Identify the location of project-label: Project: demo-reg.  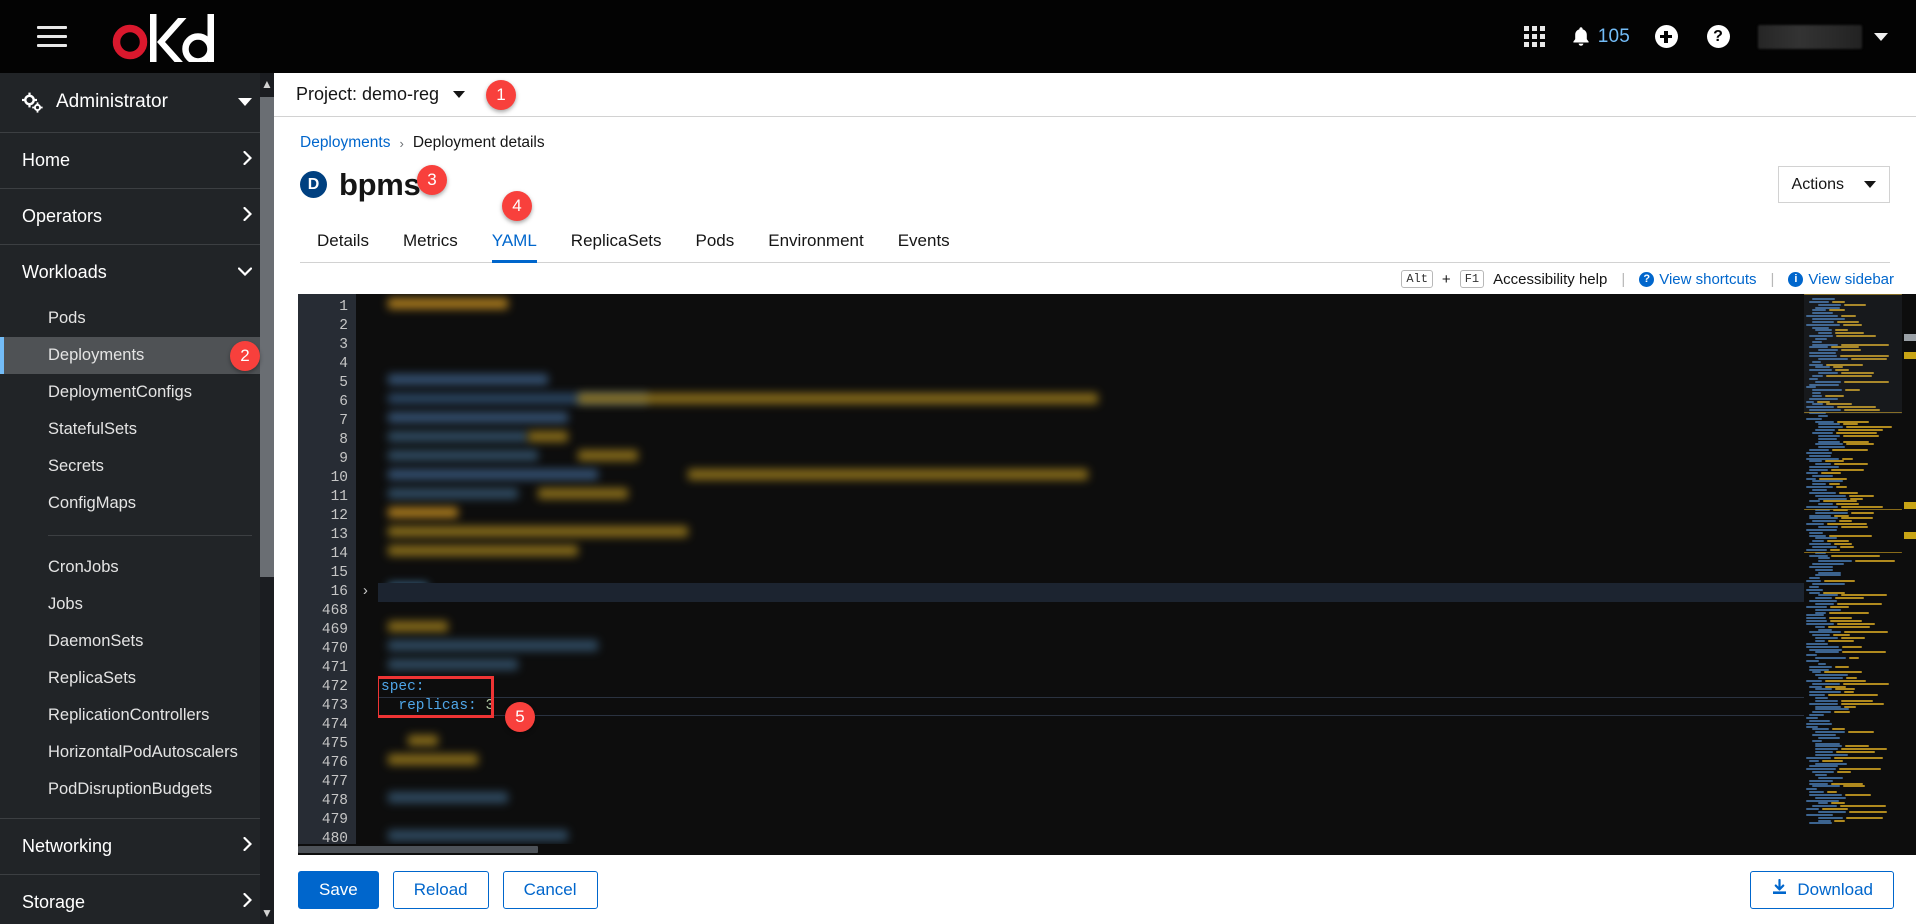
(368, 94).